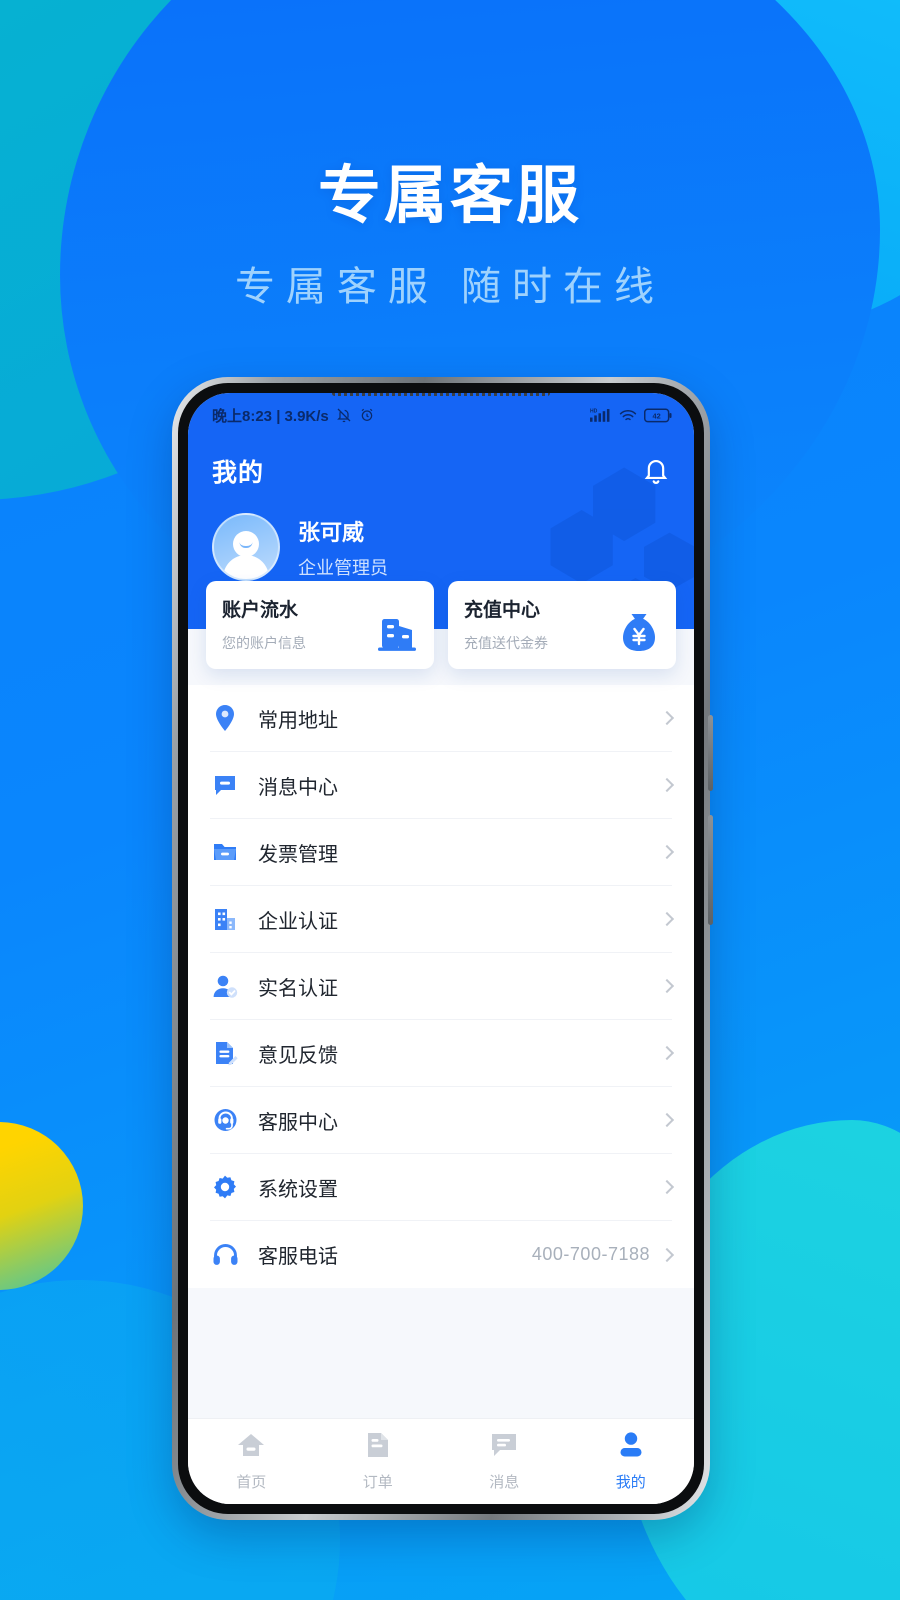 The height and width of the screenshot is (1600, 900). What do you see at coordinates (331, 532) in the screenshot?
I see `user-name: 张可威` at bounding box center [331, 532].